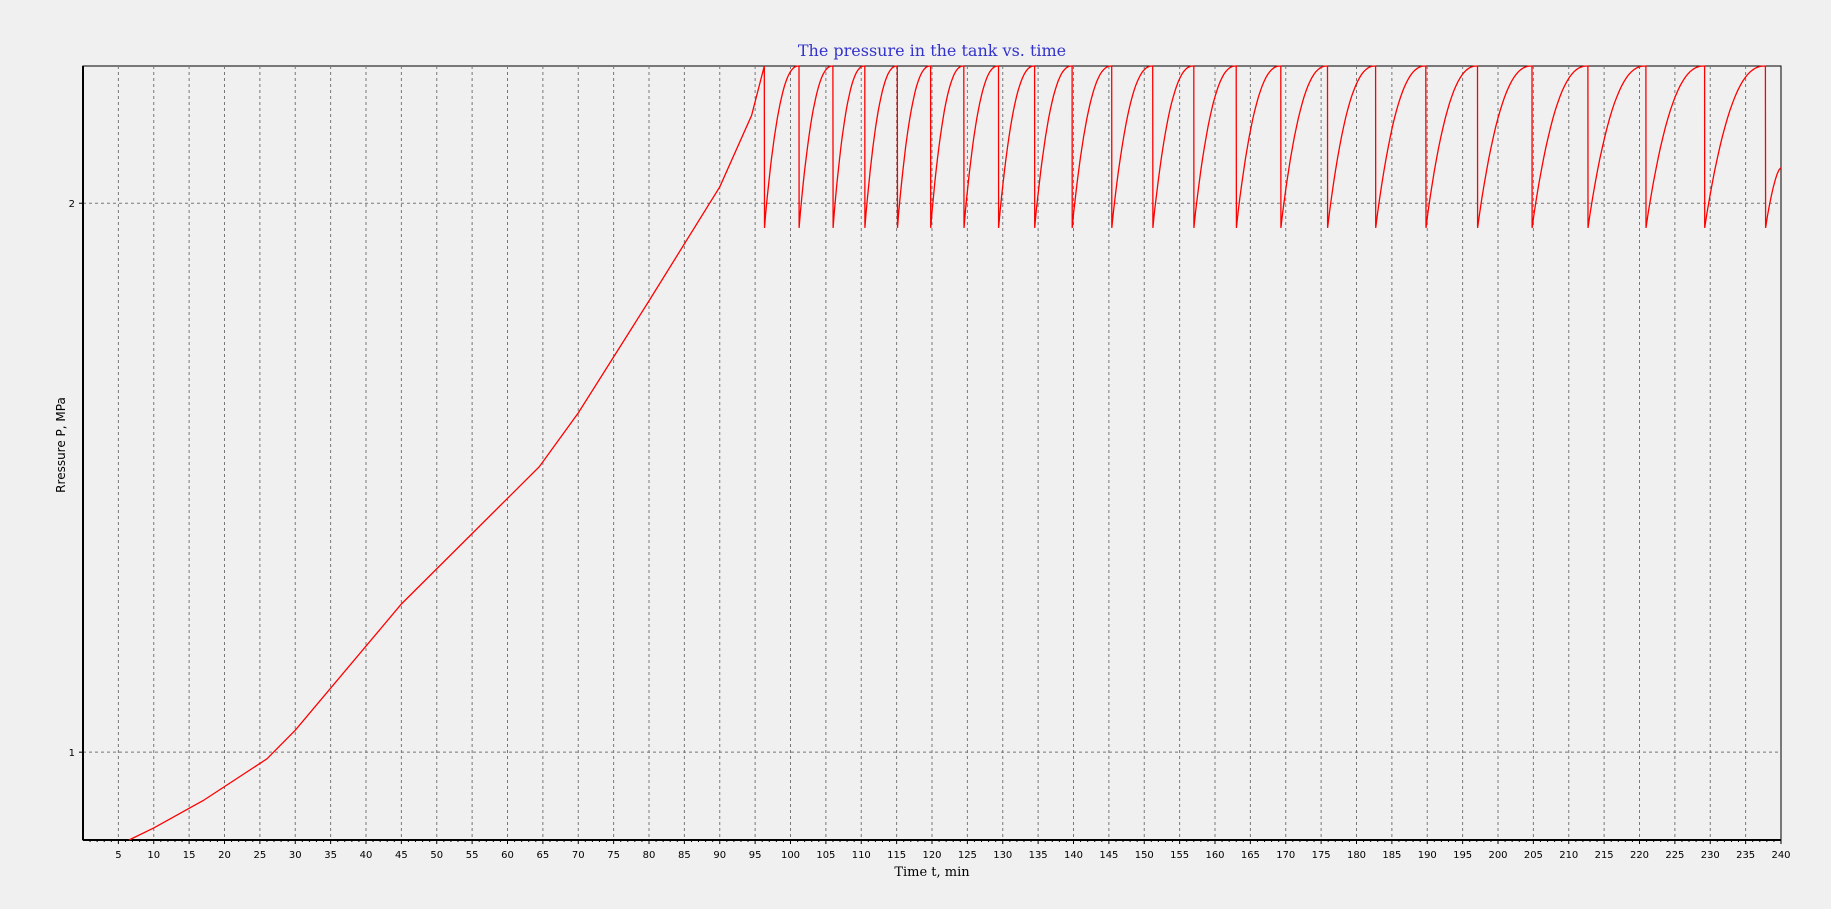 The width and height of the screenshot is (1831, 909). Describe the element at coordinates (76, 479) in the screenshot. I see `y-ticks: 12` at that location.